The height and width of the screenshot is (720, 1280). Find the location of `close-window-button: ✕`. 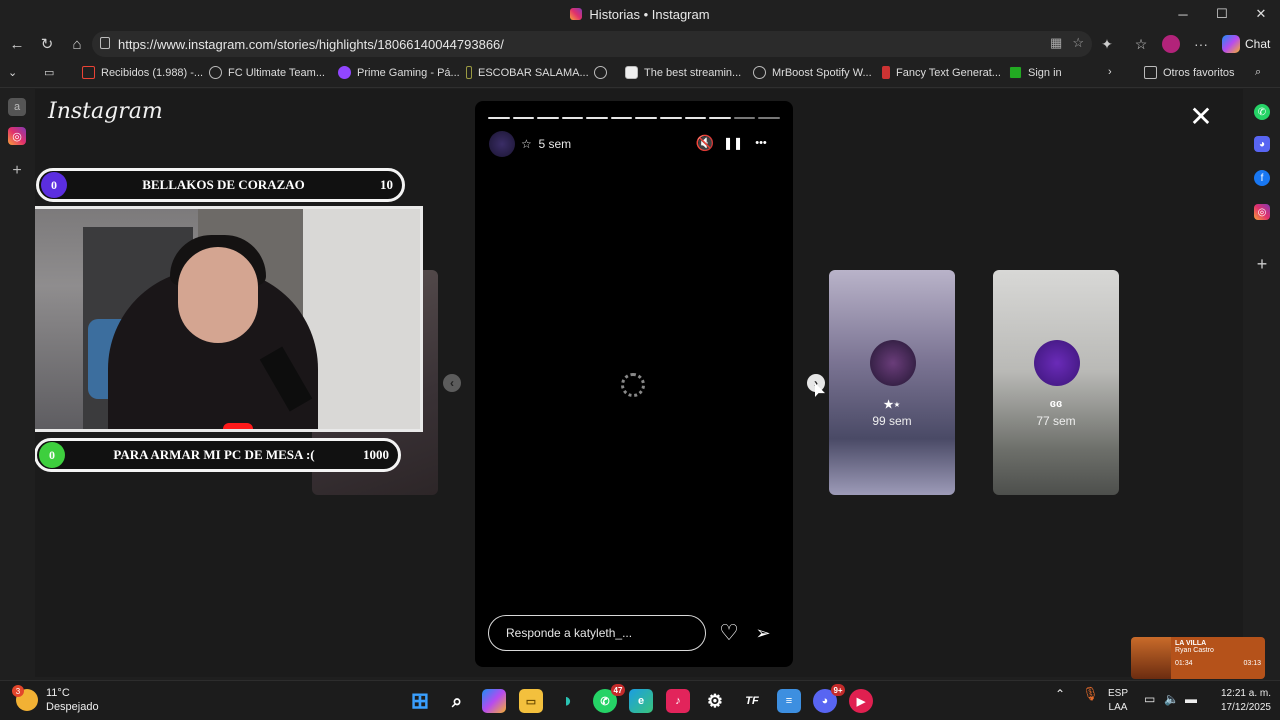

close-window-button: ✕ is located at coordinates (1261, 14).